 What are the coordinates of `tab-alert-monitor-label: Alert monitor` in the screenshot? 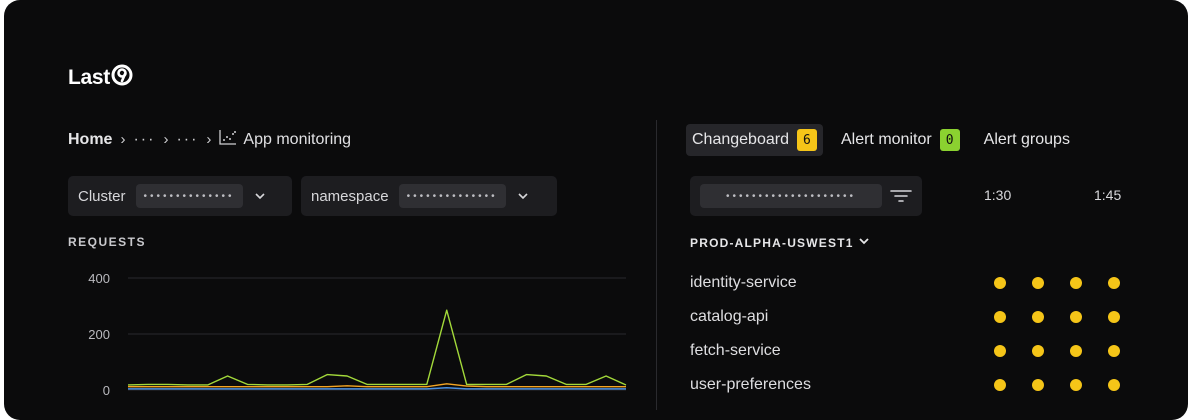 It's located at (886, 139).